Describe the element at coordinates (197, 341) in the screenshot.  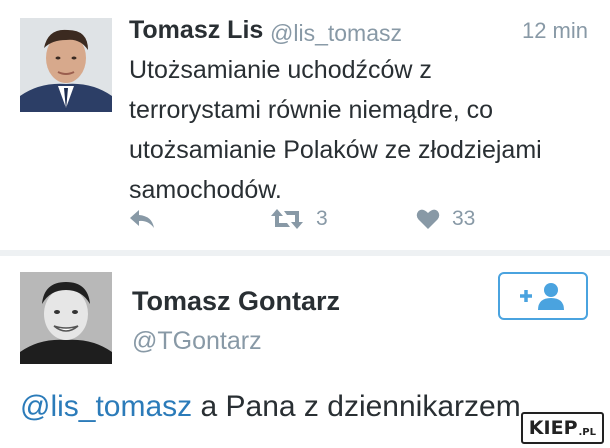
I see `author-handle: @TGontarz` at that location.